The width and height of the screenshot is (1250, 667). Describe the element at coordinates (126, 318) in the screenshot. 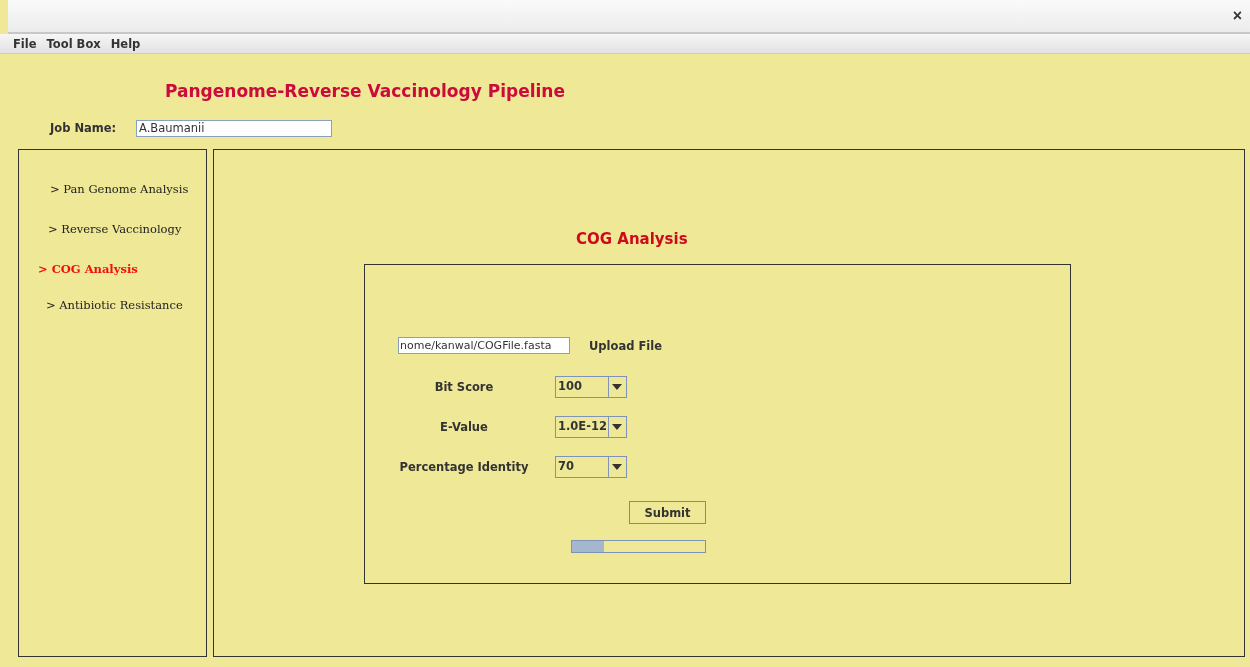

I see `sidebar-item: > Antibiotic Resistance` at that location.